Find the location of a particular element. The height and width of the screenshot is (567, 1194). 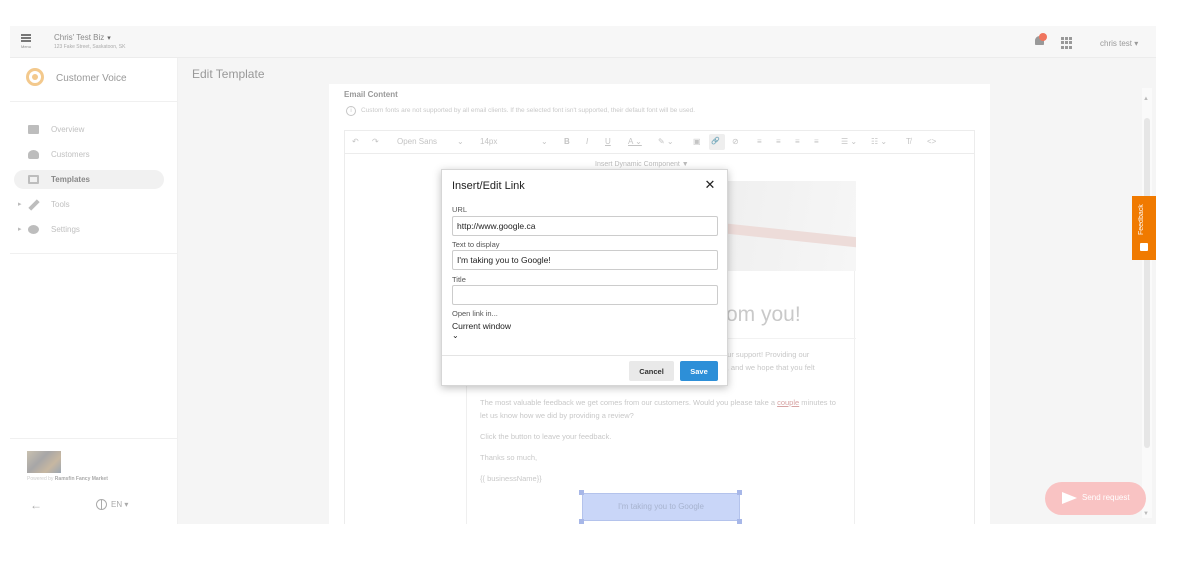

sidebar-item-settings: ▸ Settings is located at coordinates (89, 229).